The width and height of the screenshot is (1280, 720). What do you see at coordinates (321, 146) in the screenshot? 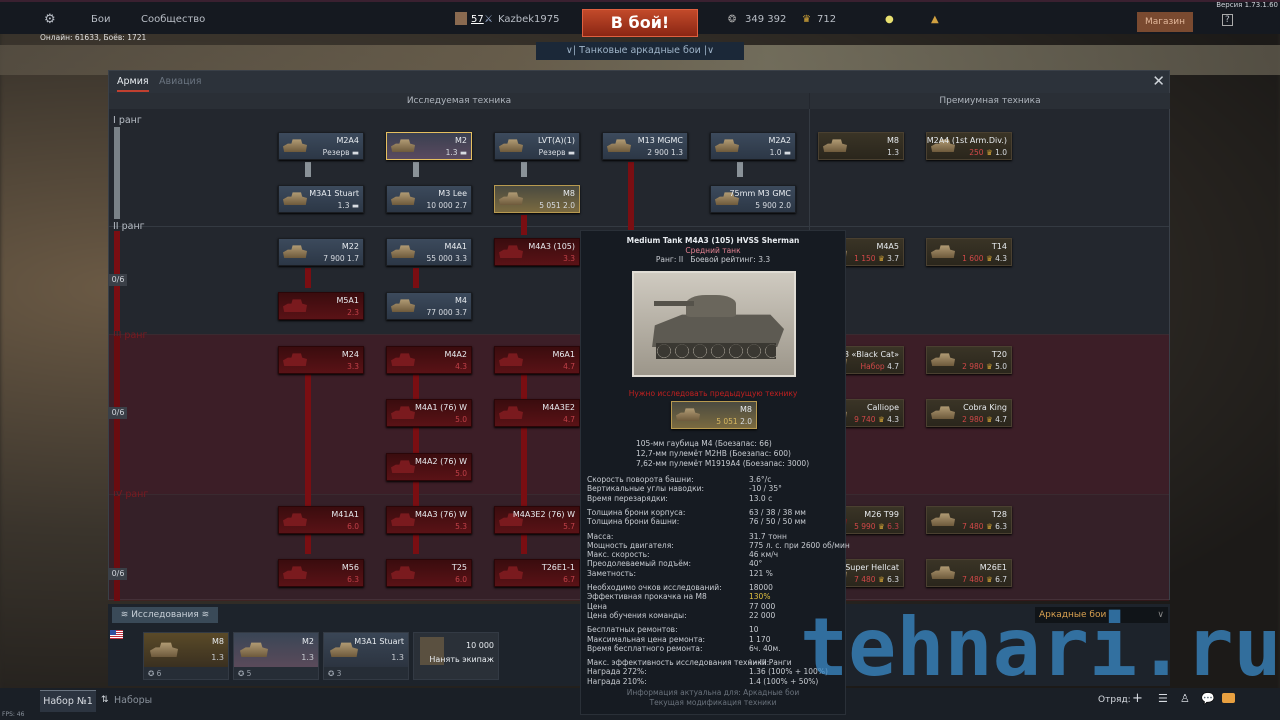
I see `vehicle-card: M2A4 Резерв ▬` at bounding box center [321, 146].